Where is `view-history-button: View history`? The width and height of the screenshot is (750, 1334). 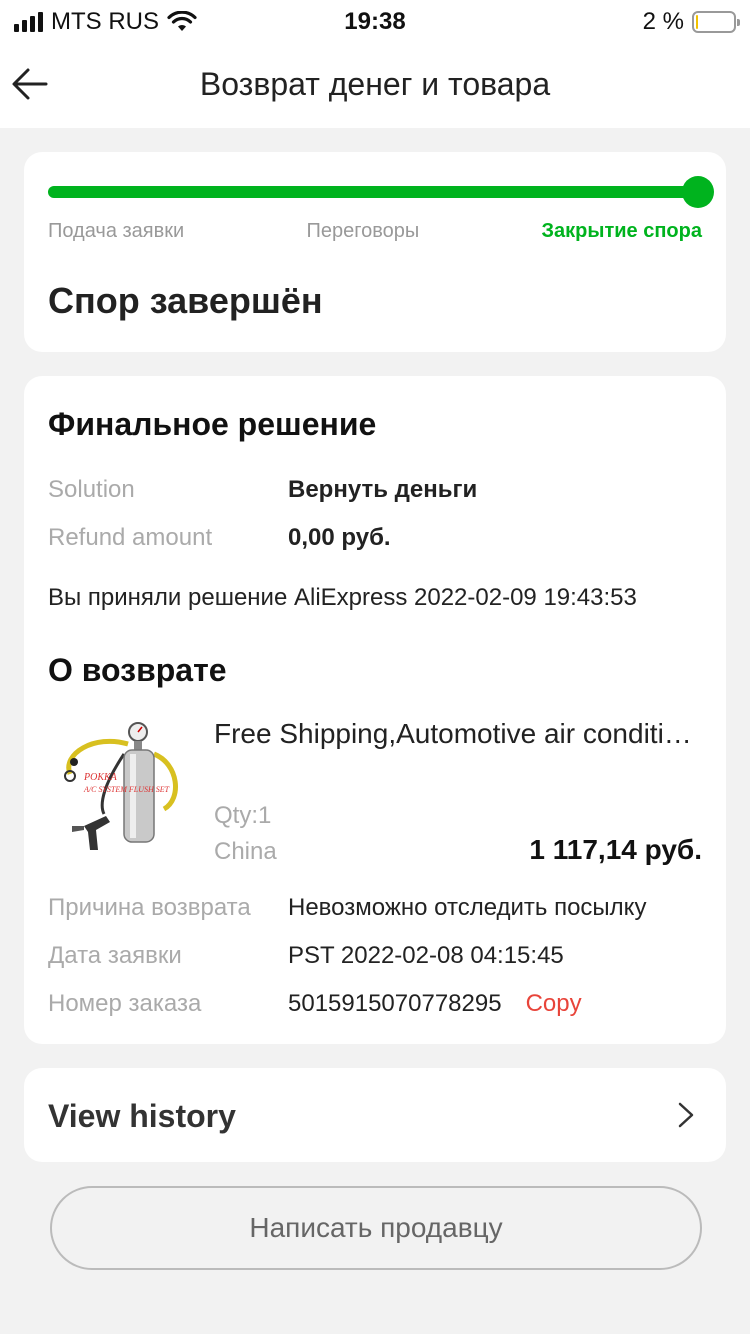
view-history-button: View history is located at coordinates (375, 1115).